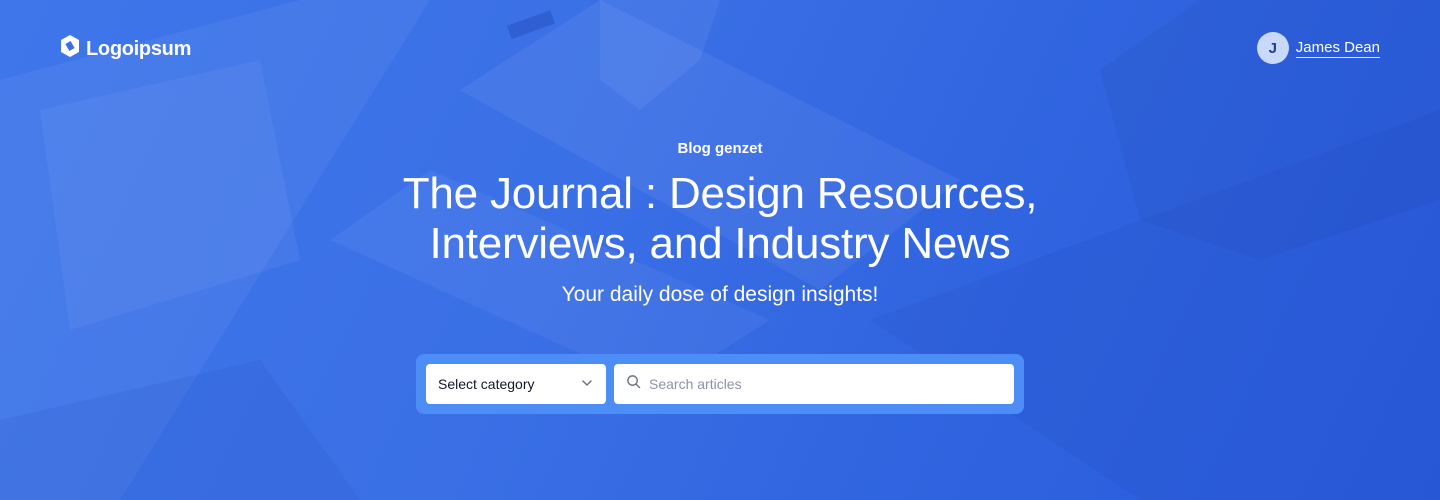 The image size is (1440, 500). Describe the element at coordinates (720, 243) in the screenshot. I see `page-title-line-2: Interviews, and Industry News` at that location.